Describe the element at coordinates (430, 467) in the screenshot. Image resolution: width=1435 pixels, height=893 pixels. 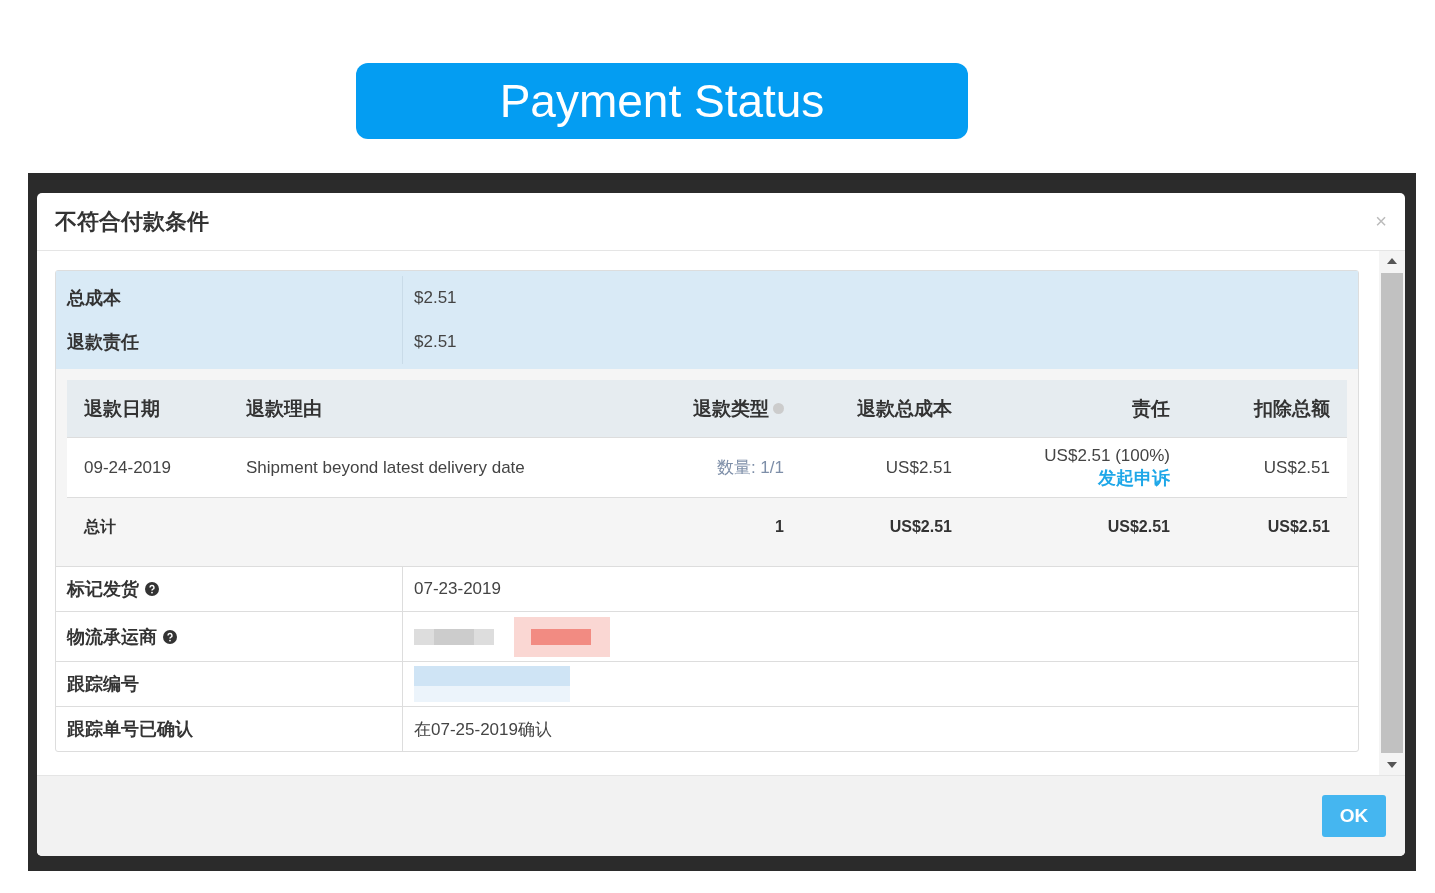
I see `table-cell: Shipment beyond latest delivery date` at that location.